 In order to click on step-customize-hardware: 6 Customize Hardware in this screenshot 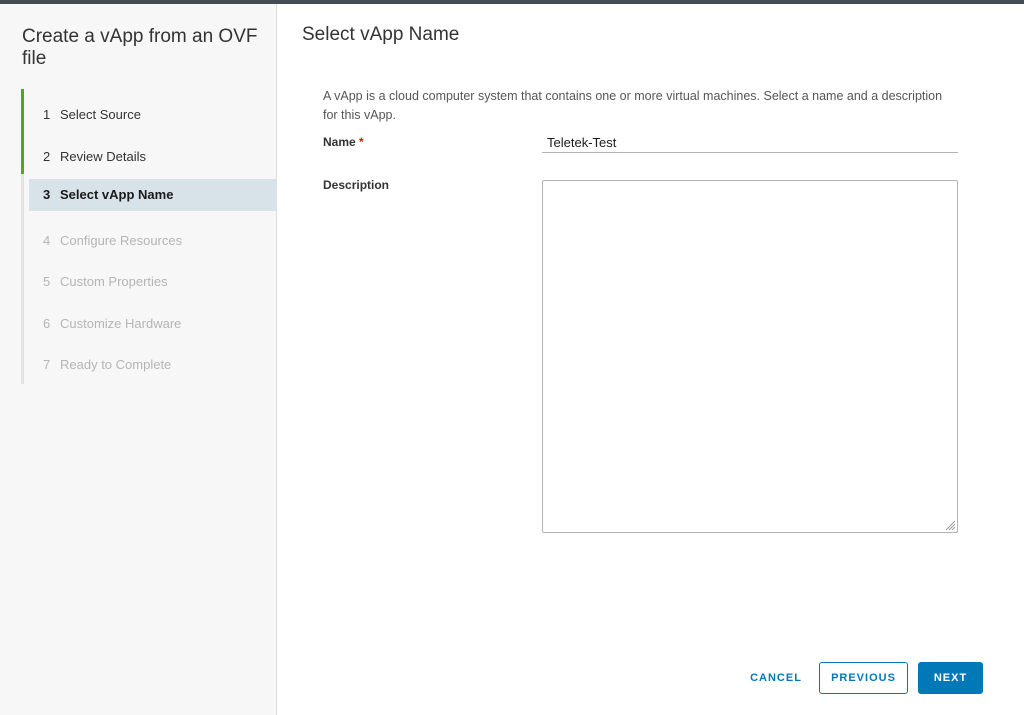, I will do `click(153, 323)`.